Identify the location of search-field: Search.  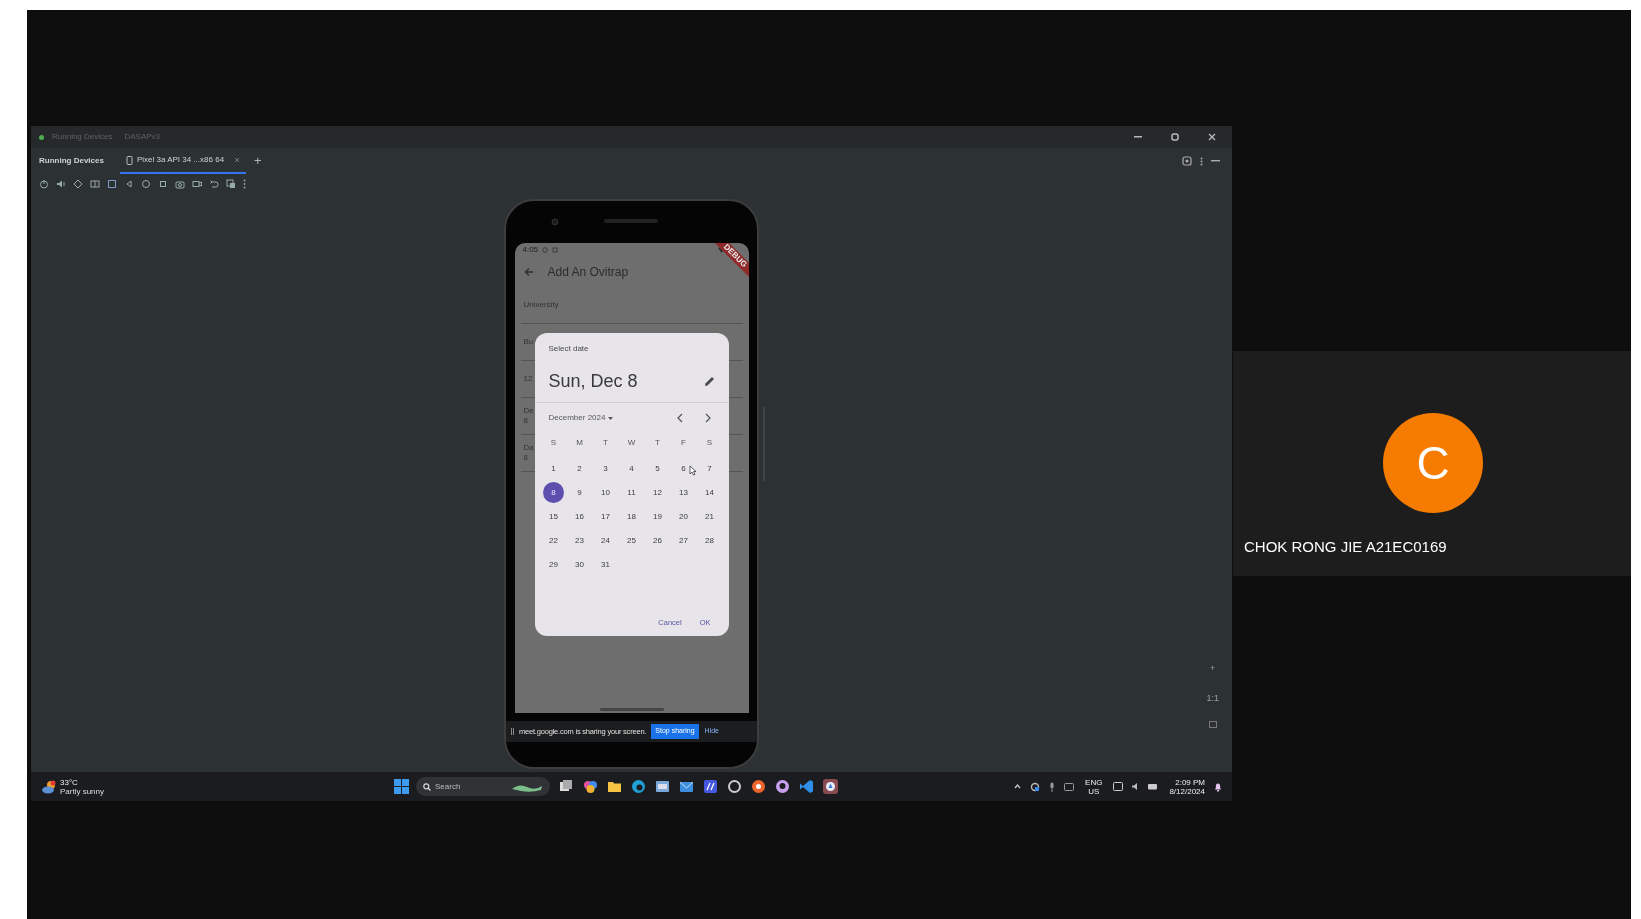
(483, 786).